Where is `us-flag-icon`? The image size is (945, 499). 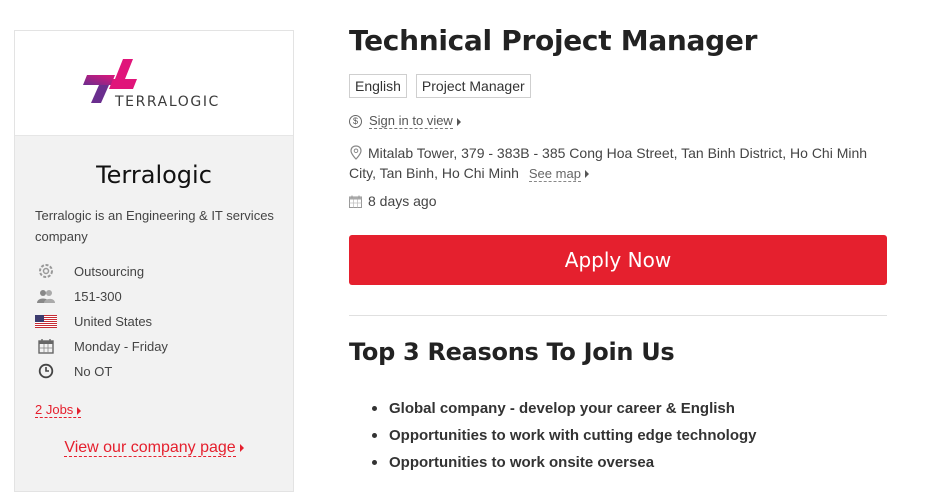
us-flag-icon is located at coordinates (46, 321).